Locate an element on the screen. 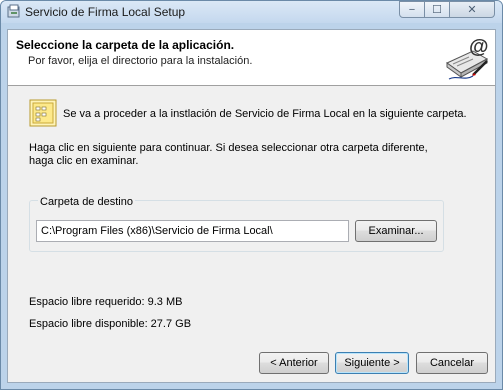  destination-path-input is located at coordinates (192, 231).